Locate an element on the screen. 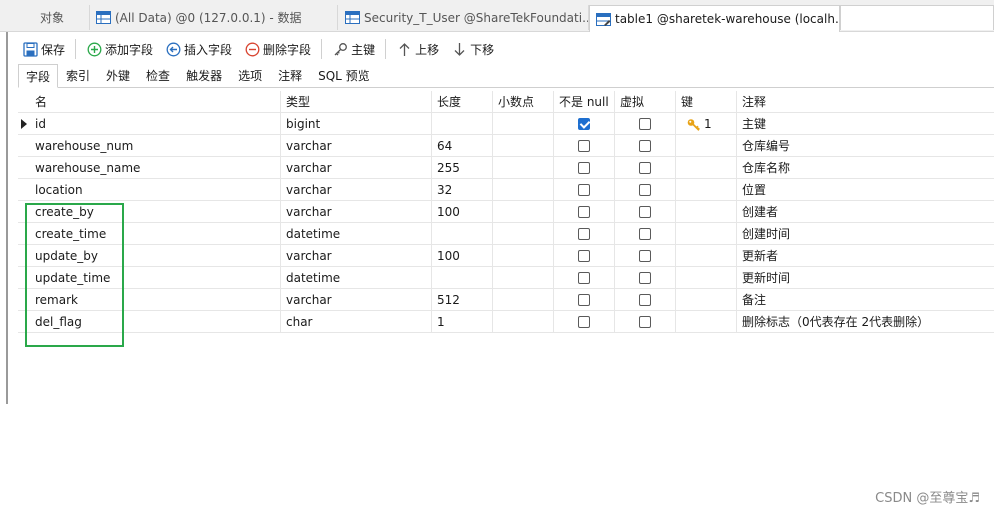 The height and width of the screenshot is (513, 994). table-row: del_flag char 1 删除标志（0代表存在 2代表删除） is located at coordinates (506, 322).